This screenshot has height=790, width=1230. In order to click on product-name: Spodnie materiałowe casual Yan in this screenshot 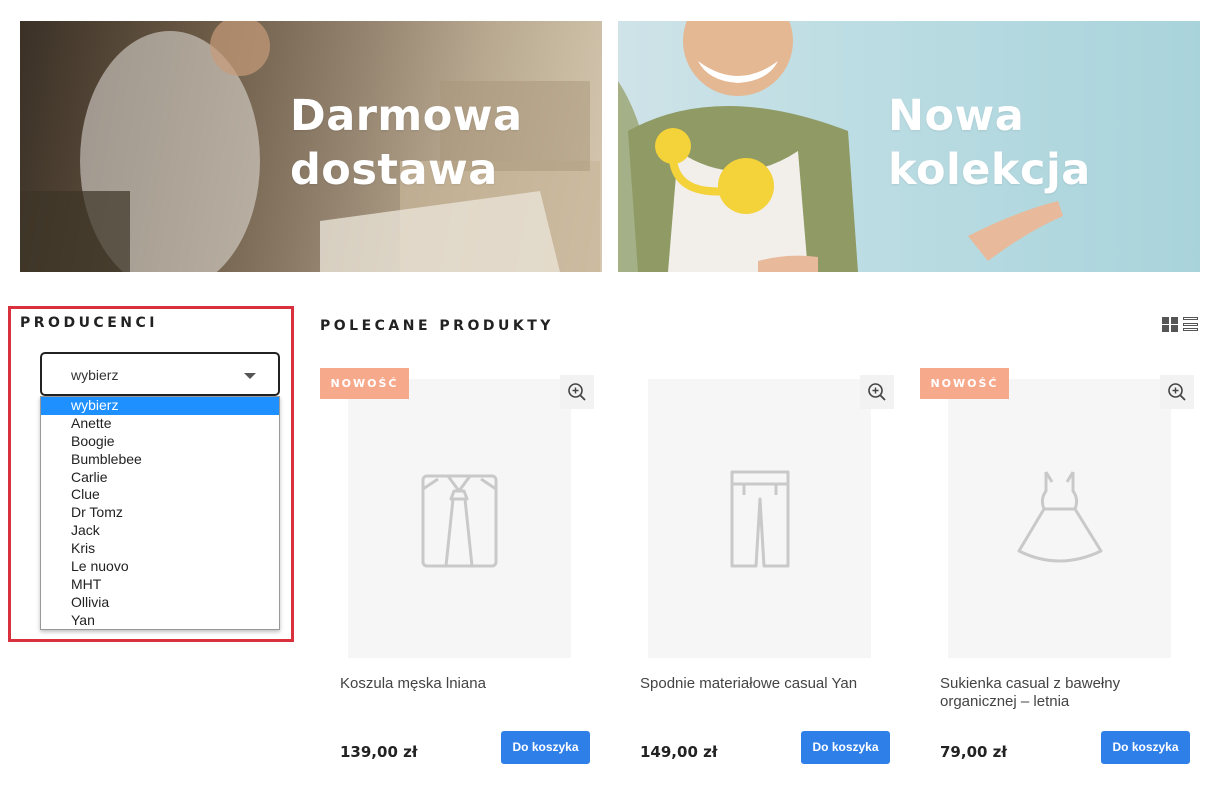, I will do `click(760, 684)`.